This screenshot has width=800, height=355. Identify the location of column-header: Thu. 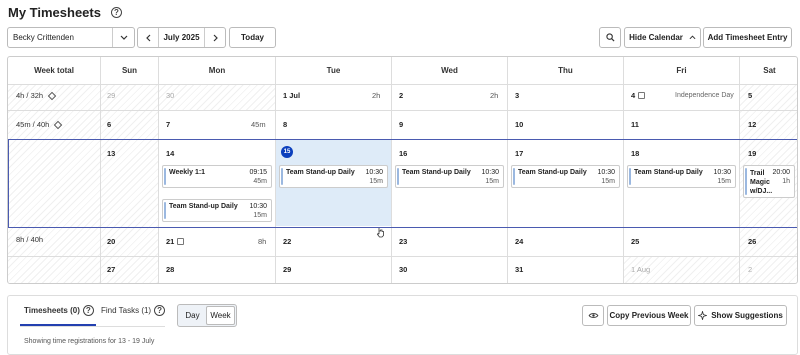
(565, 70).